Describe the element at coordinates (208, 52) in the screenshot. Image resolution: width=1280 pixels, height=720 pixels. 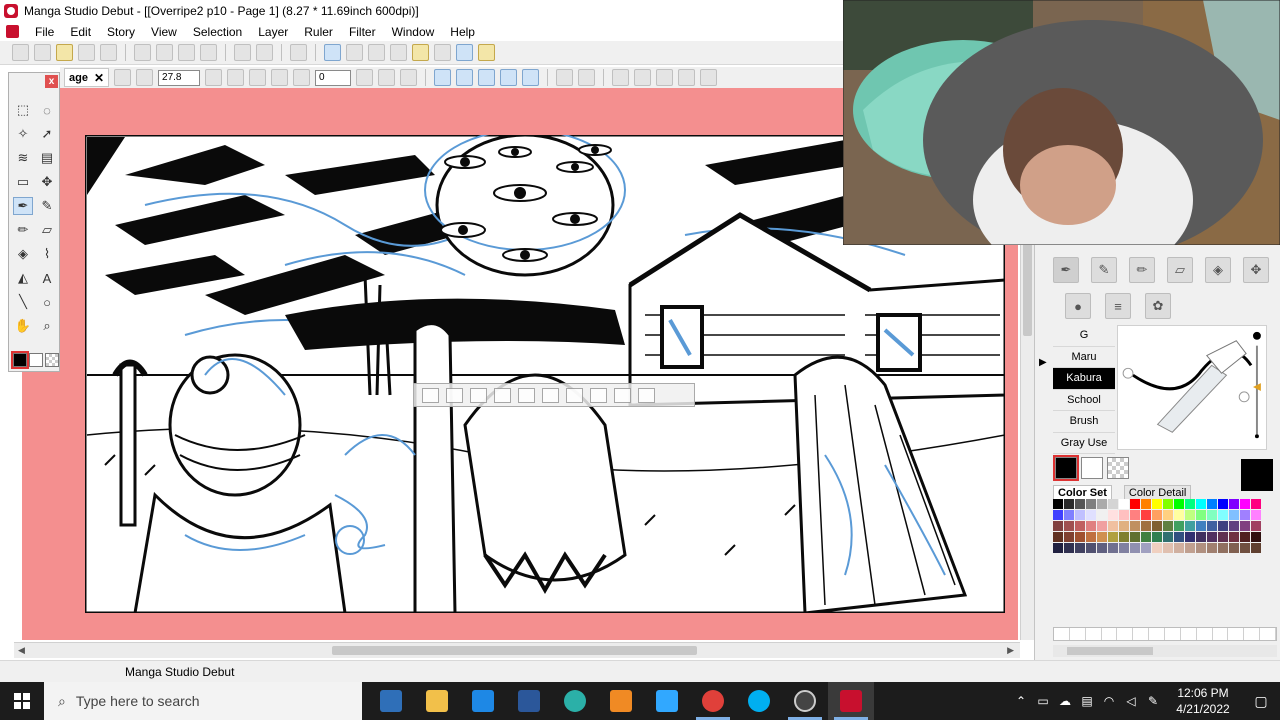
I see `clear-icon` at that location.